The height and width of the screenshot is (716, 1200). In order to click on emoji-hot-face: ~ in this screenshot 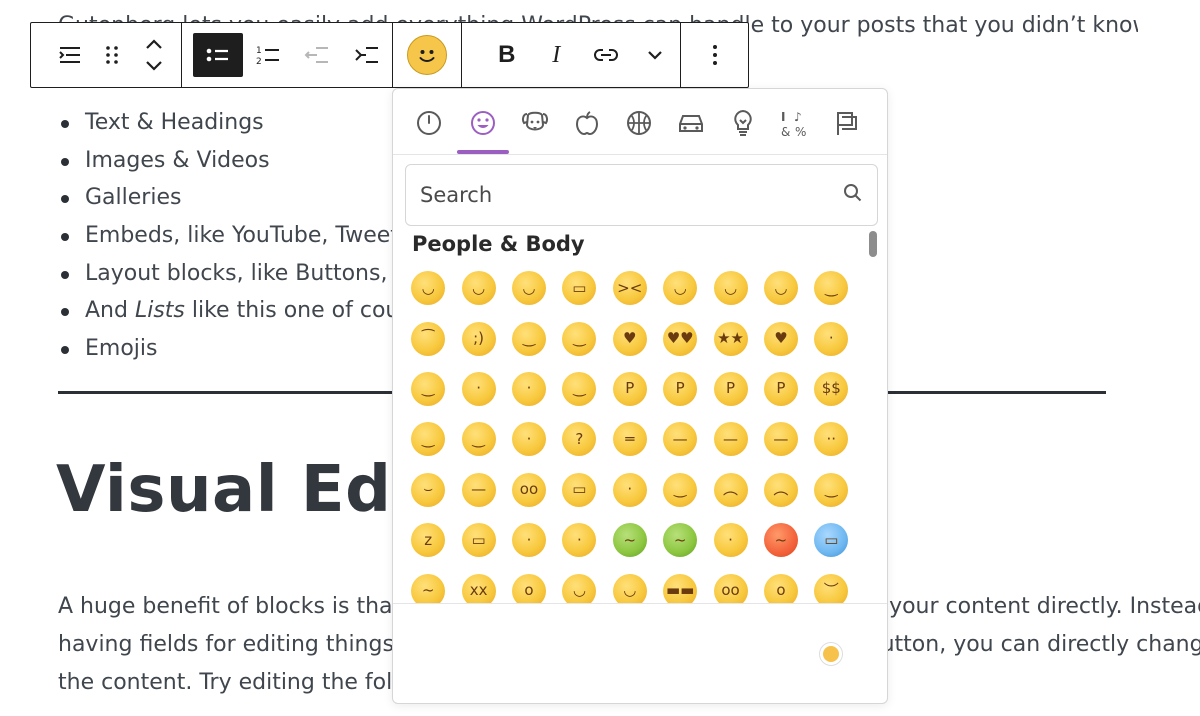, I will do `click(781, 540)`.